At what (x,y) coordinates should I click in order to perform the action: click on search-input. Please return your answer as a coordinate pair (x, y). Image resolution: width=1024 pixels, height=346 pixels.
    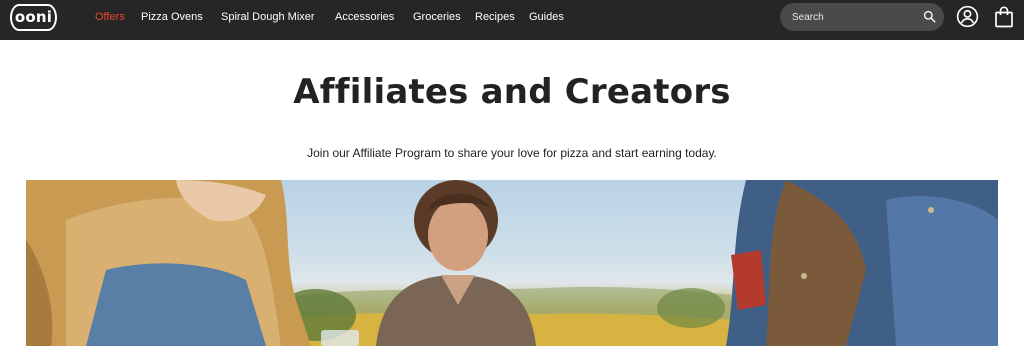
    Looking at the image, I should click on (854, 17).